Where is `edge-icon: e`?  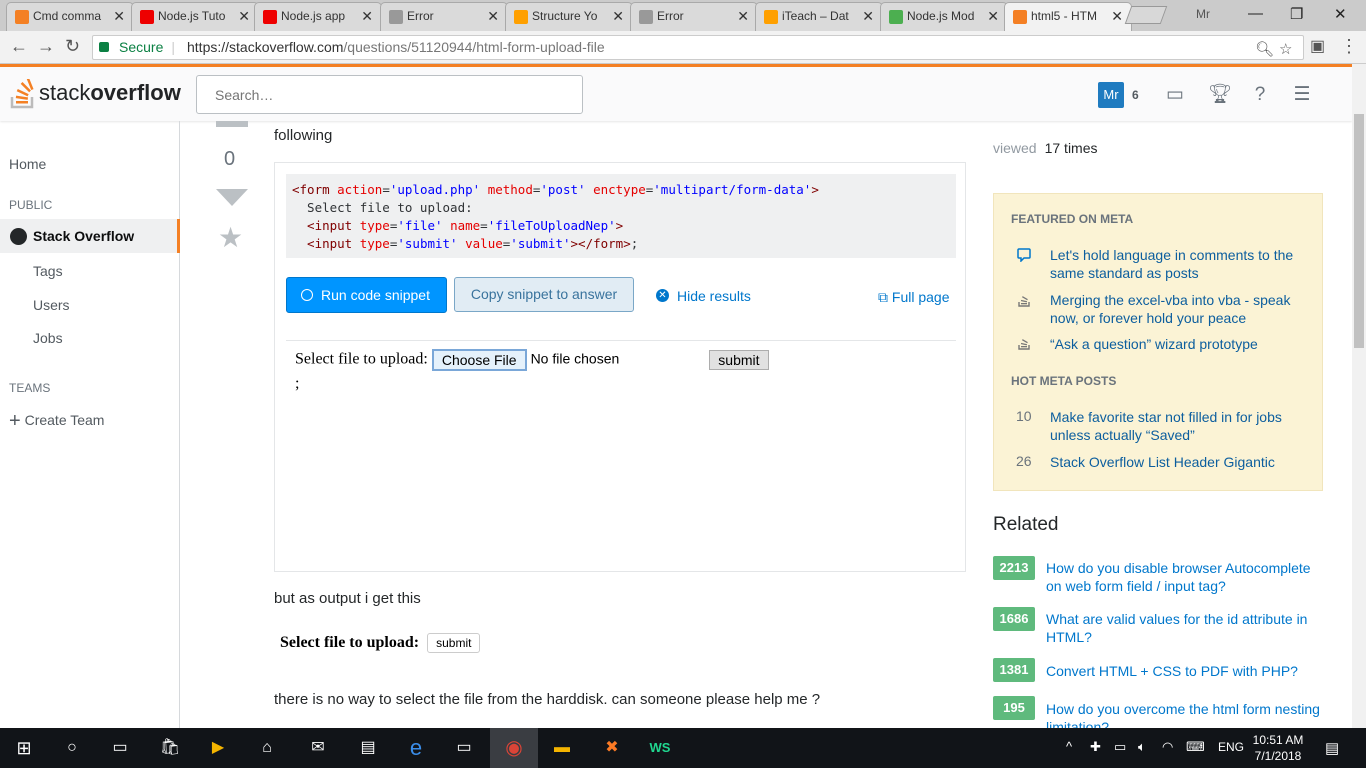
edge-icon: e is located at coordinates (416, 748).